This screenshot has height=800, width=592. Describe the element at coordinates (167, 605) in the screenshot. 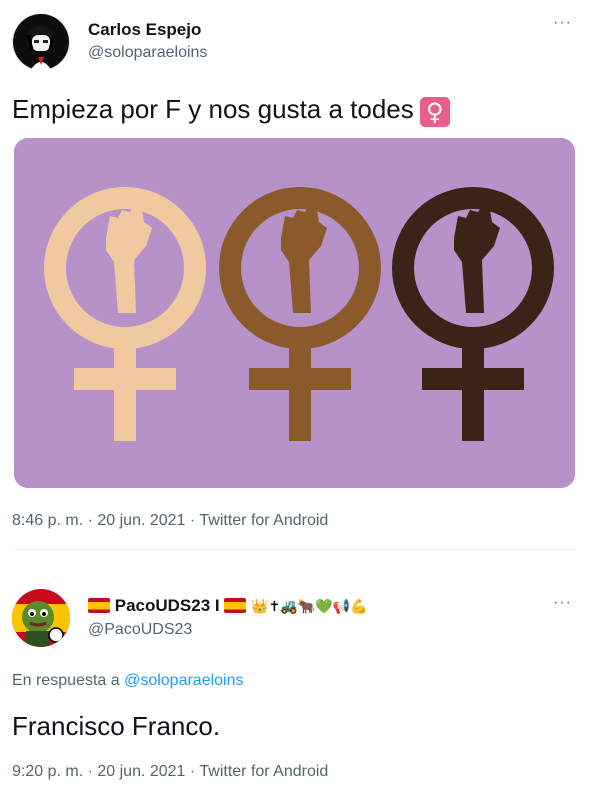

I see `display-name-text: PacoUDS23 I` at that location.